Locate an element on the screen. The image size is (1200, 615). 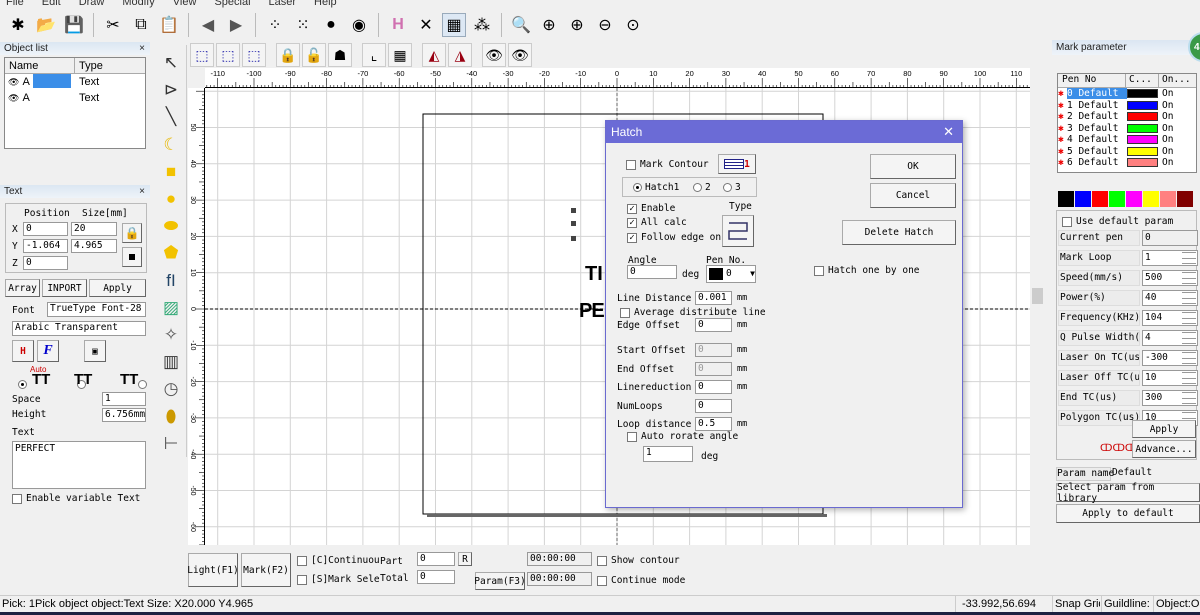
menu-laser: Laser is located at coordinates (283, 4).